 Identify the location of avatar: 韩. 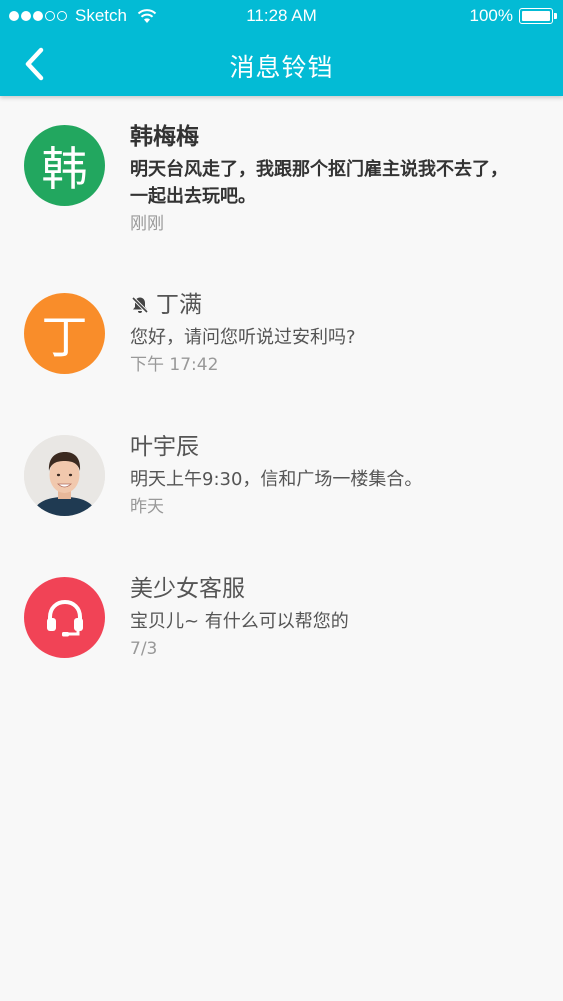
(64, 165).